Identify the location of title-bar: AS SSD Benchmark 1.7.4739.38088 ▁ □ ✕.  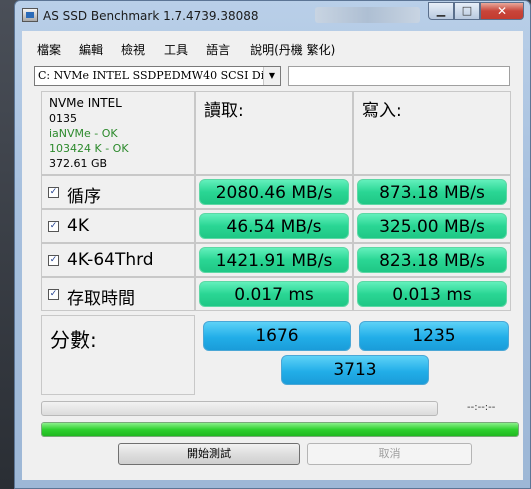
(272, 16).